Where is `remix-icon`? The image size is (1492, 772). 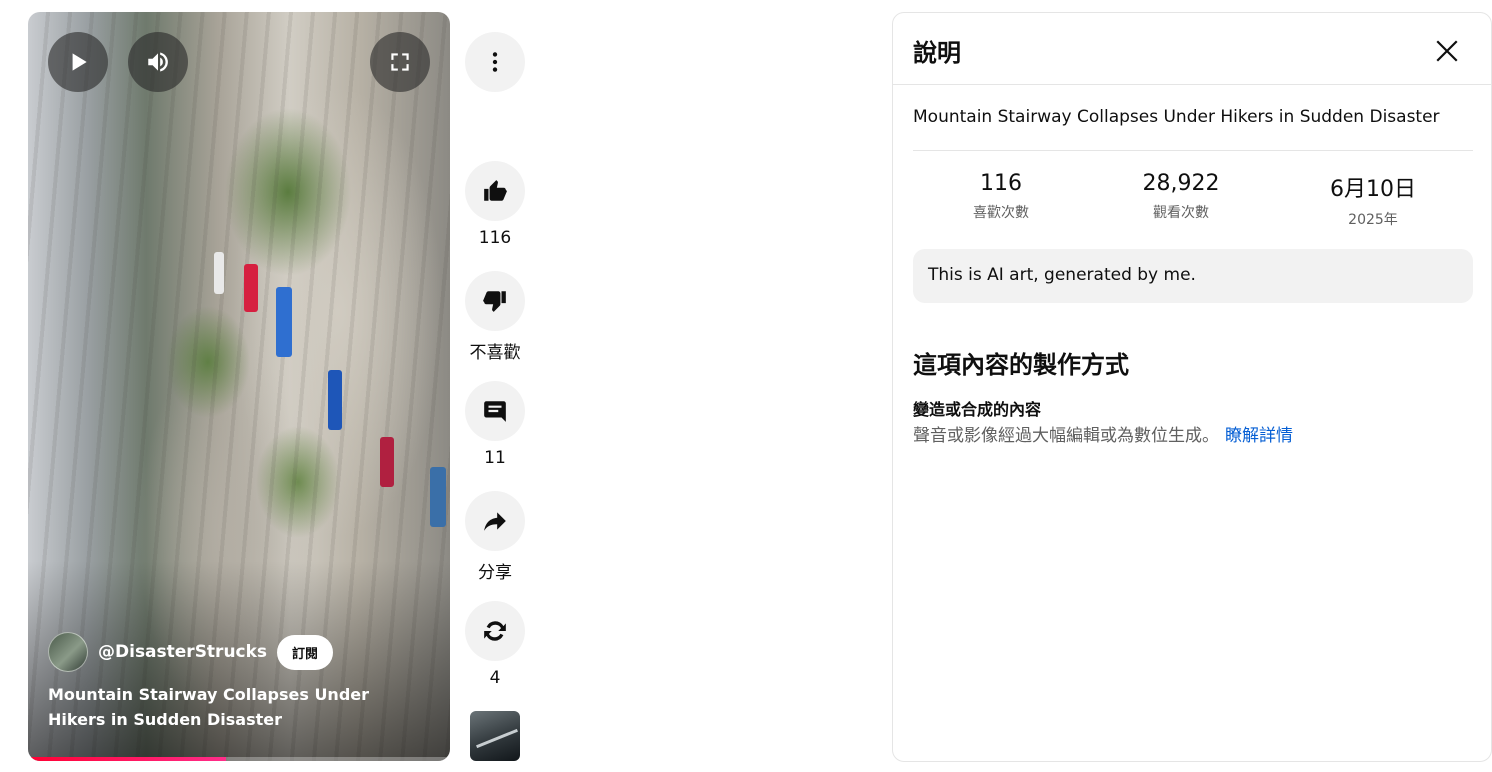
remix-icon is located at coordinates (495, 631).